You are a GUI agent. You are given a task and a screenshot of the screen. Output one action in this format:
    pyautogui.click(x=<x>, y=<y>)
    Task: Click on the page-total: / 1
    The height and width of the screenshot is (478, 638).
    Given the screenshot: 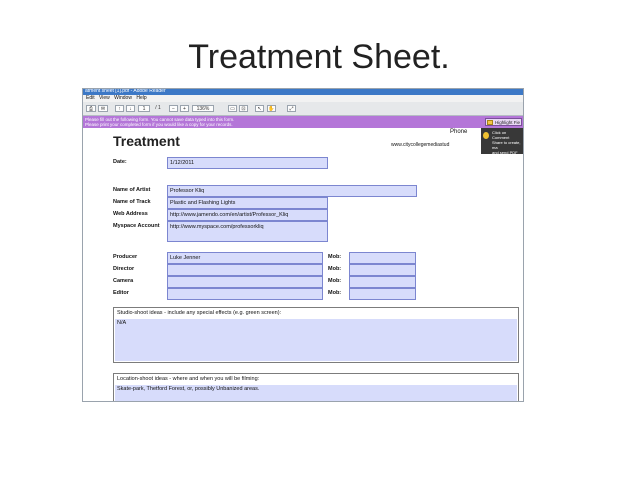 What is the action you would take?
    pyautogui.click(x=158, y=108)
    